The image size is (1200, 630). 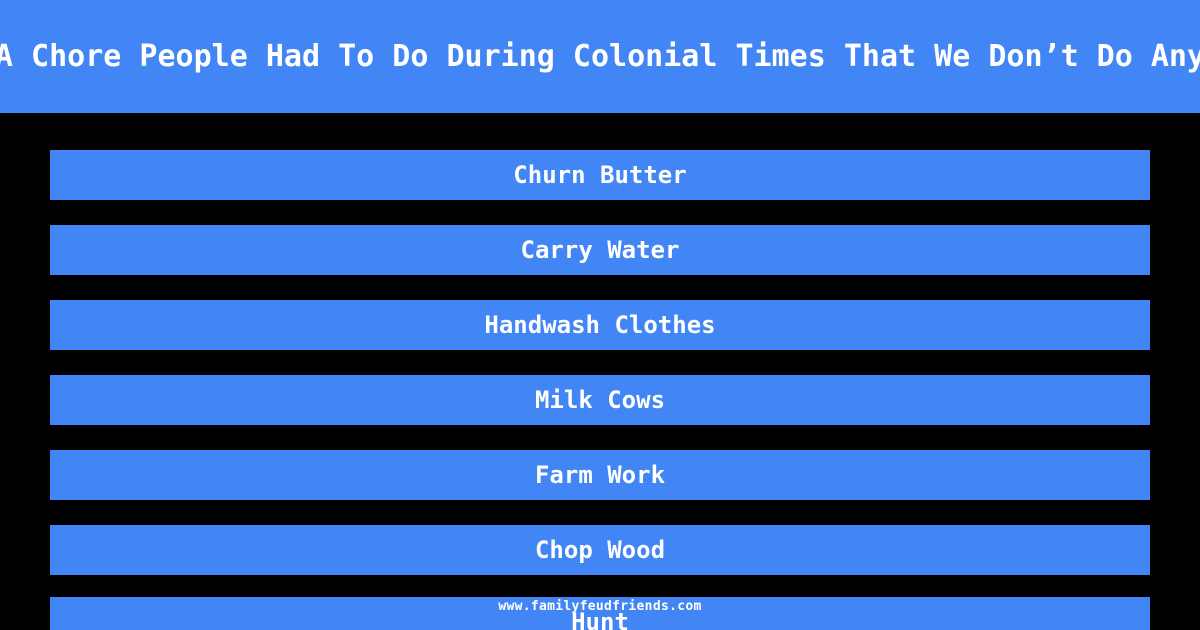 I want to click on answer-row-2: Carry Water, so click(x=600, y=250).